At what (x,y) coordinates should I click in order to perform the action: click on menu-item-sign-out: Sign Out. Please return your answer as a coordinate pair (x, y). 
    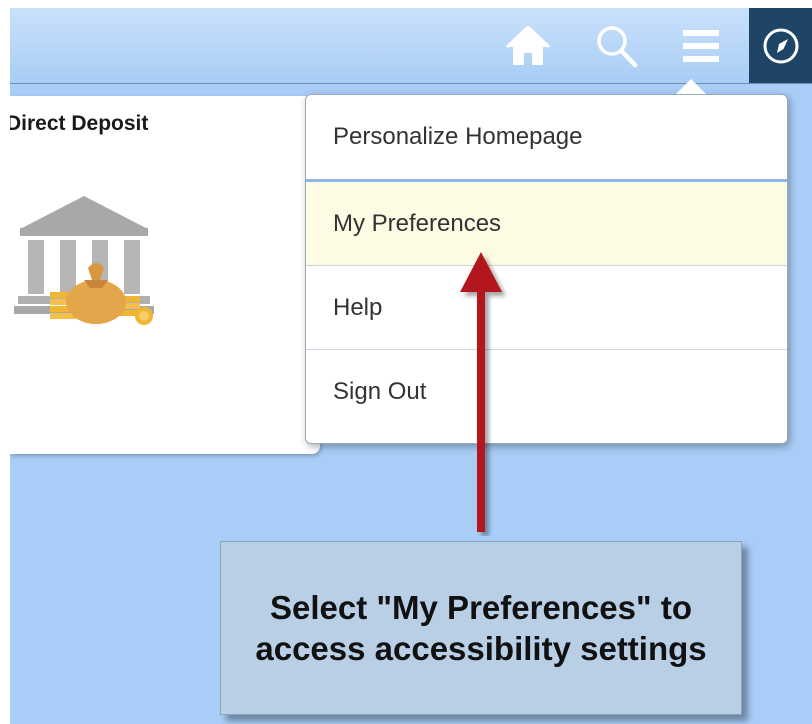
    Looking at the image, I should click on (546, 392).